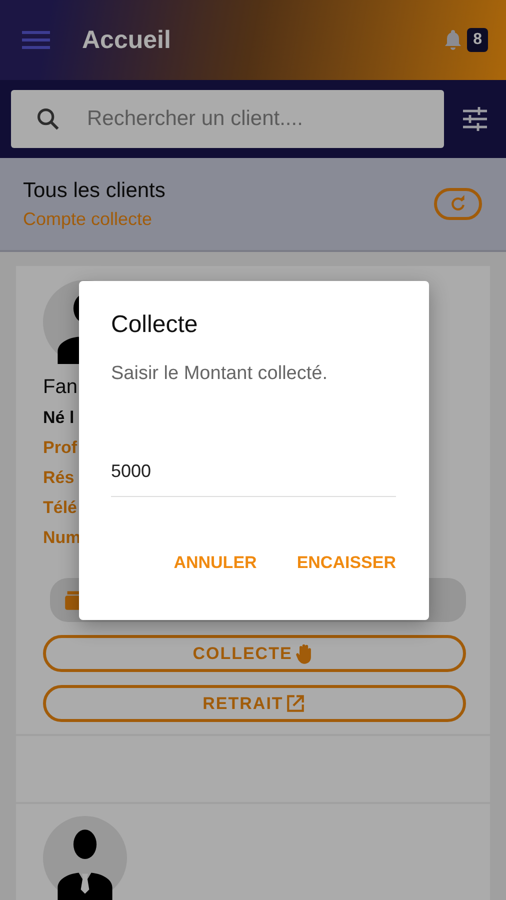  What do you see at coordinates (60, 387) in the screenshot?
I see `client-name: Fan` at bounding box center [60, 387].